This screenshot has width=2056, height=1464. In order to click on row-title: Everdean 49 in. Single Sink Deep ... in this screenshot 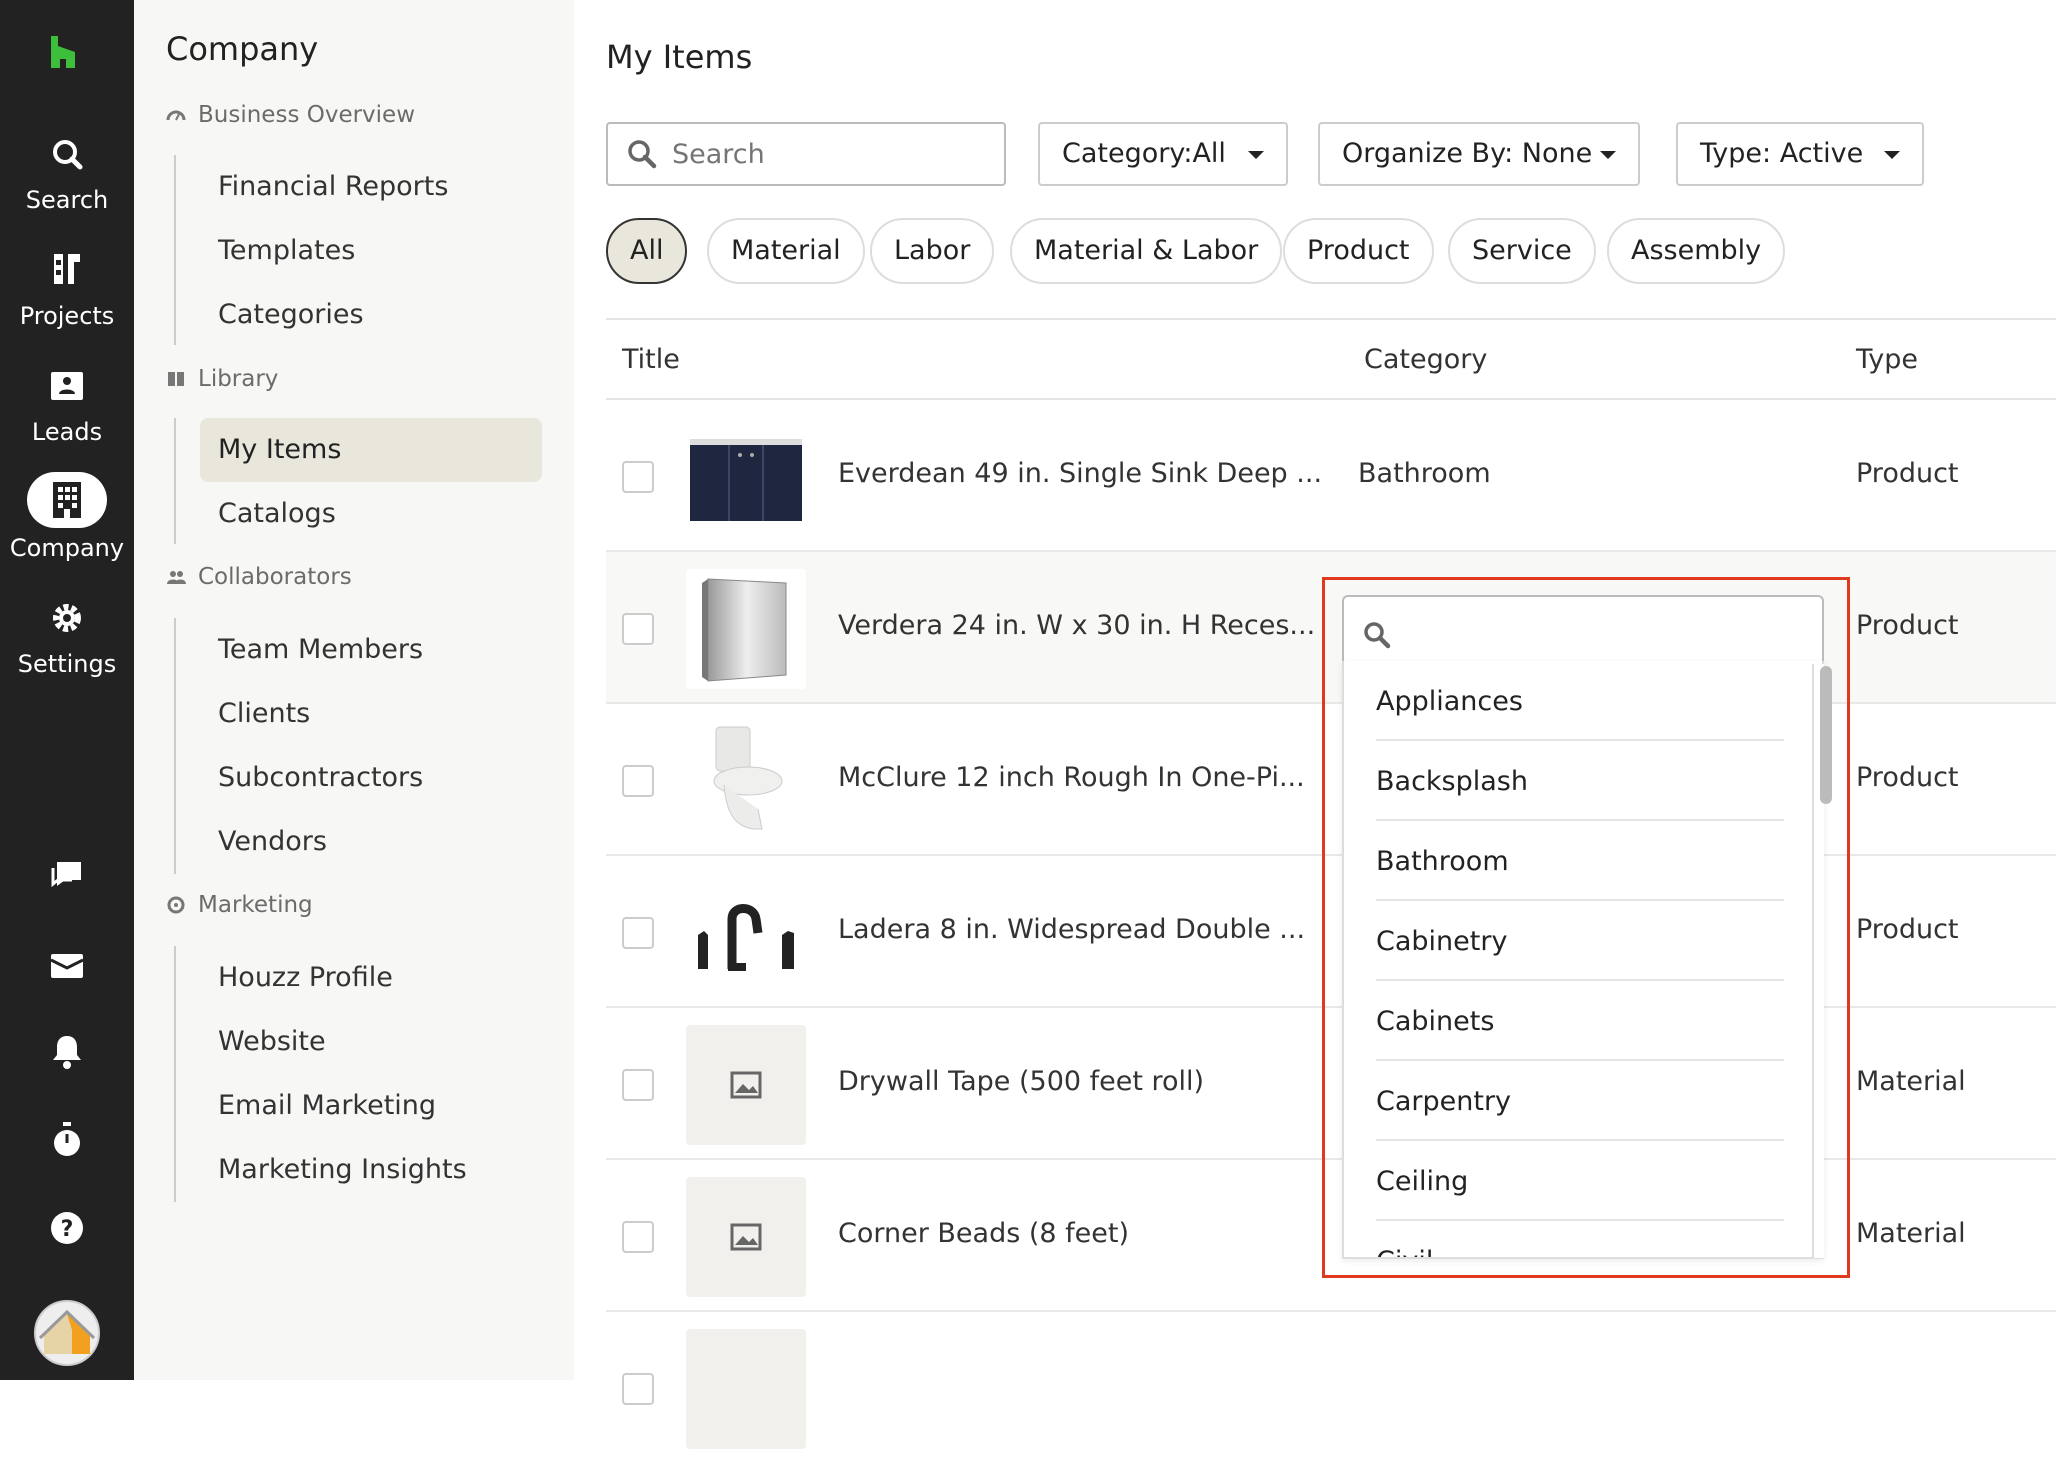, I will do `click(1080, 473)`.